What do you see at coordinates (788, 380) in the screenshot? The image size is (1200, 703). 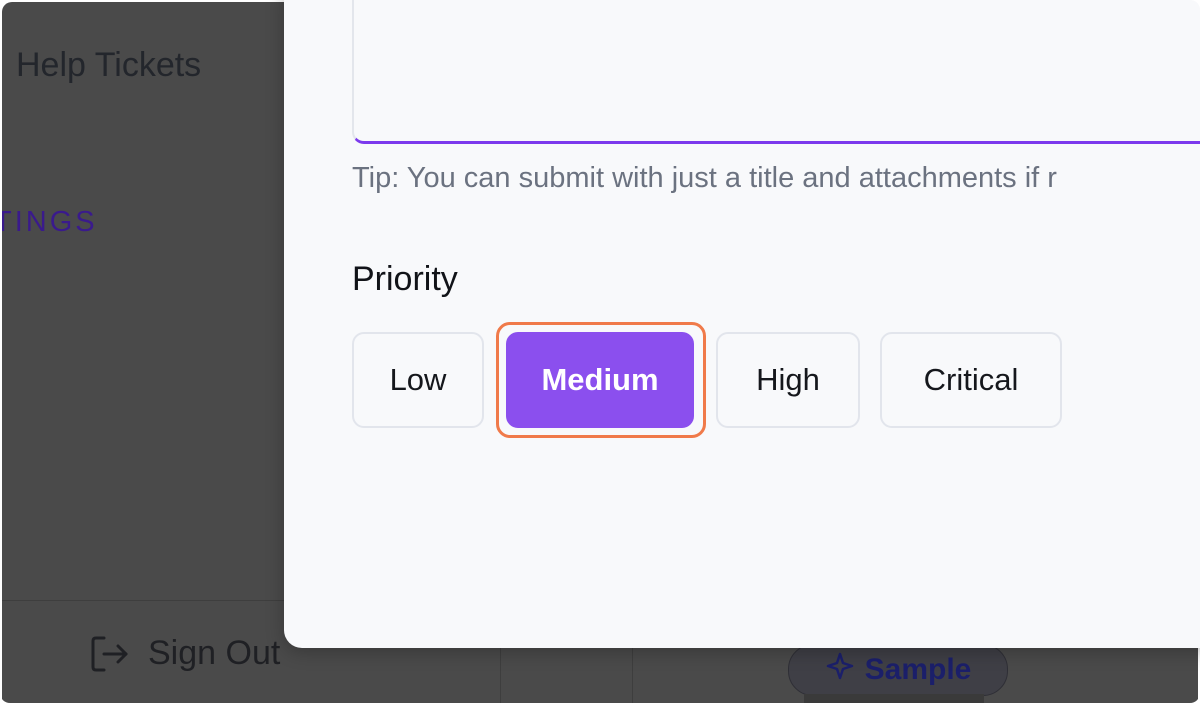 I see `priority-high-button: High` at bounding box center [788, 380].